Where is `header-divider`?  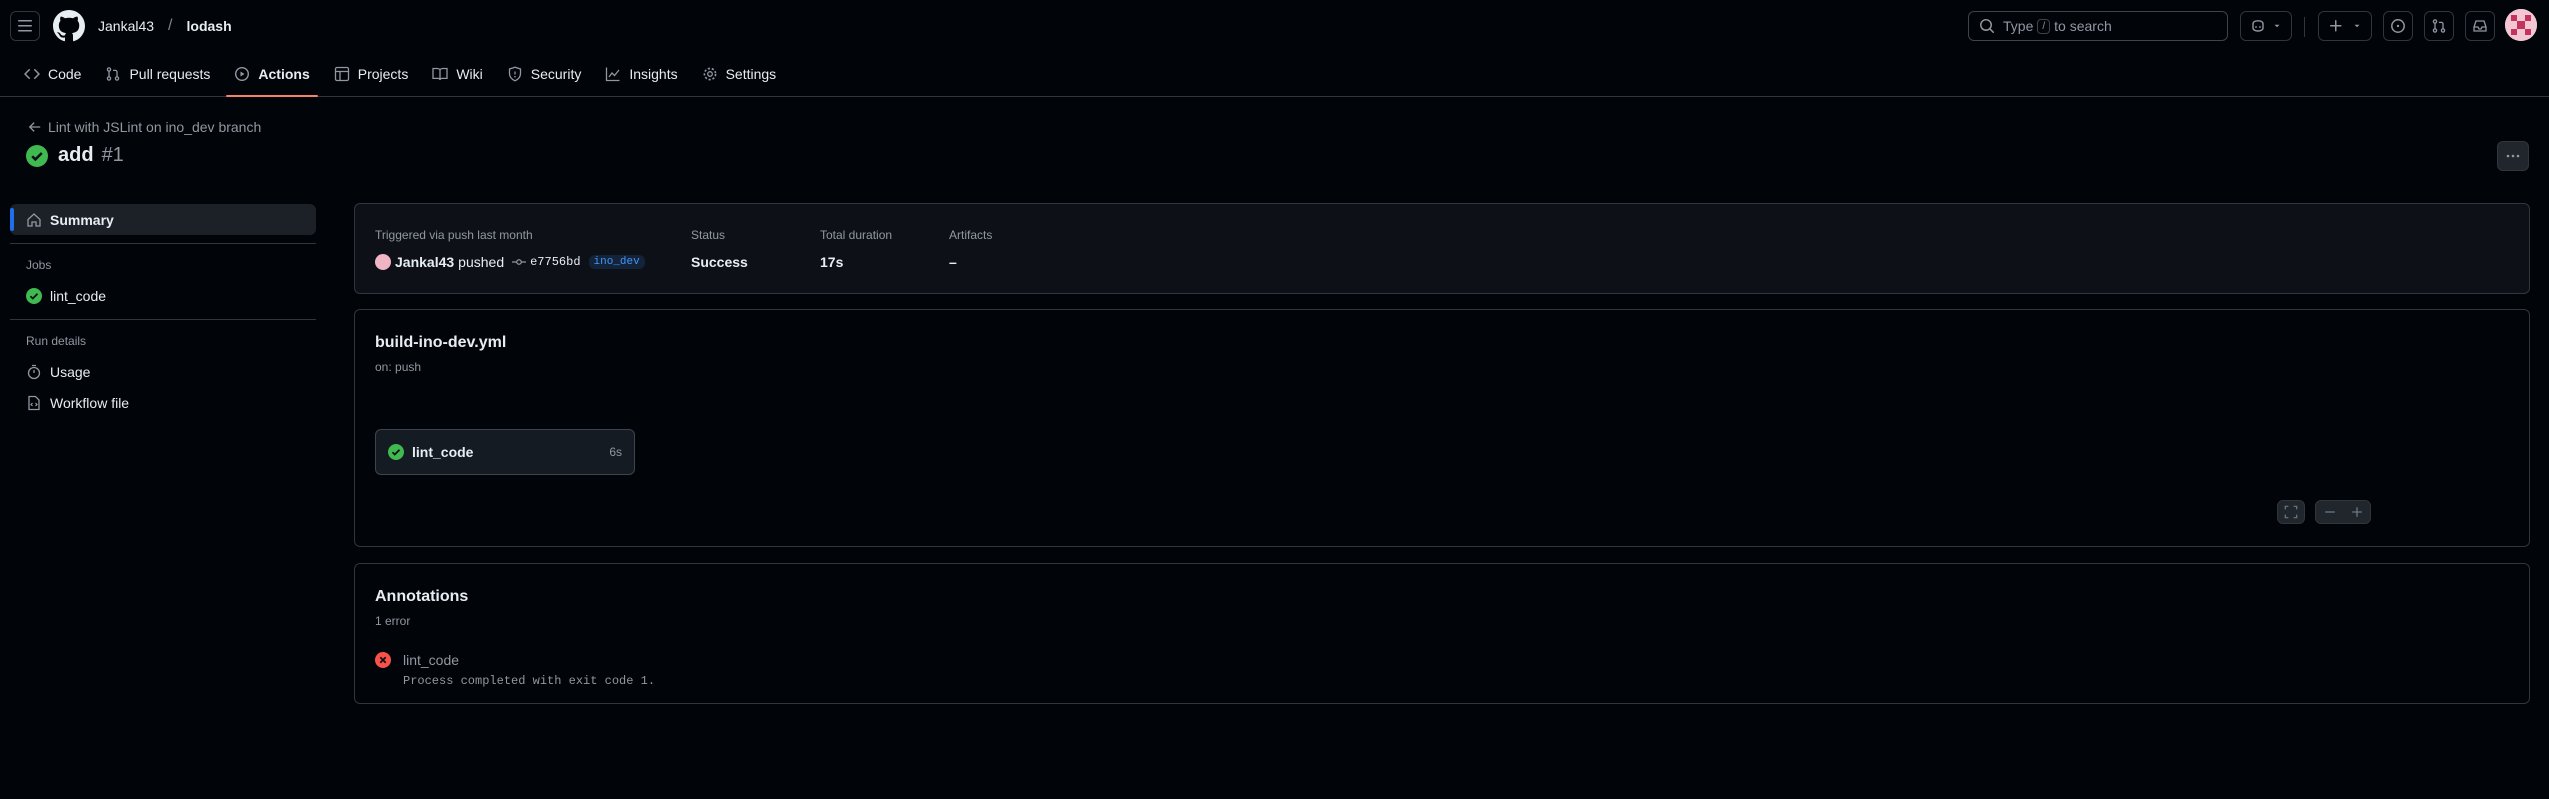 header-divider is located at coordinates (2304, 27).